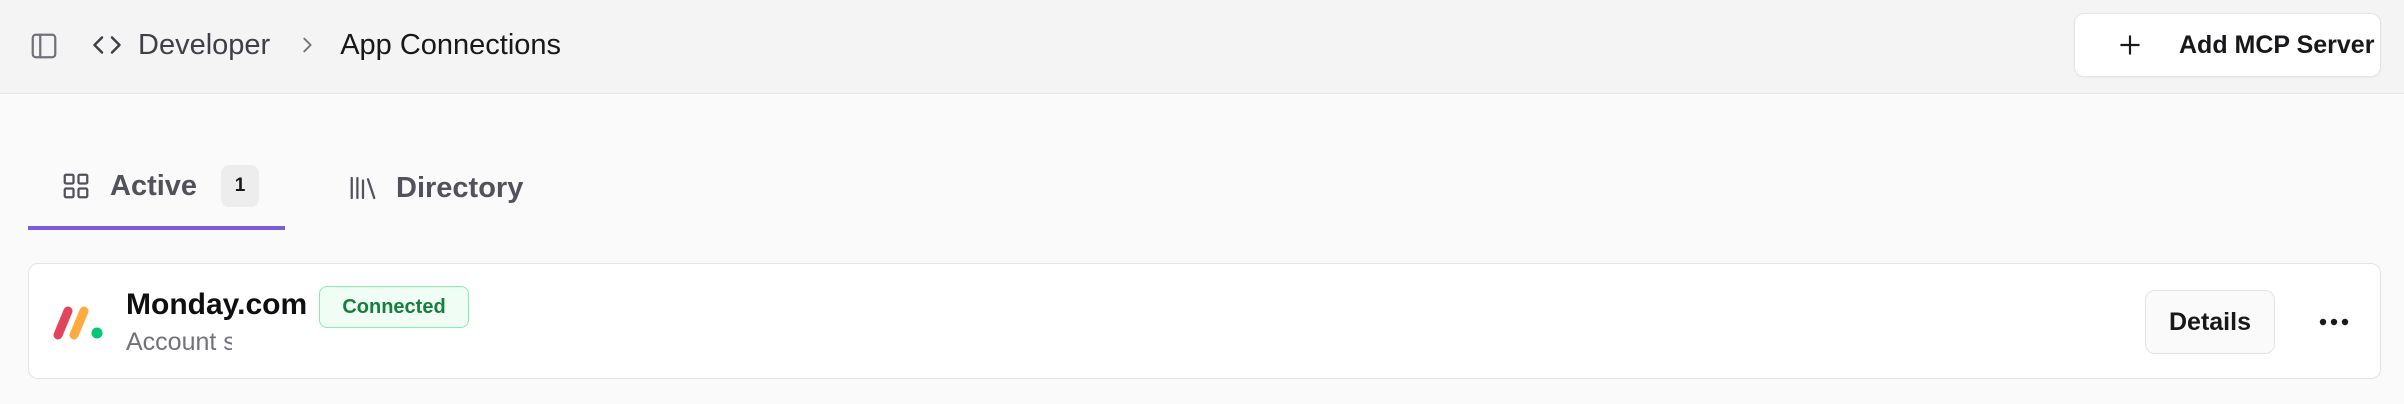  I want to click on sidebar-toggle-icon, so click(44, 46).